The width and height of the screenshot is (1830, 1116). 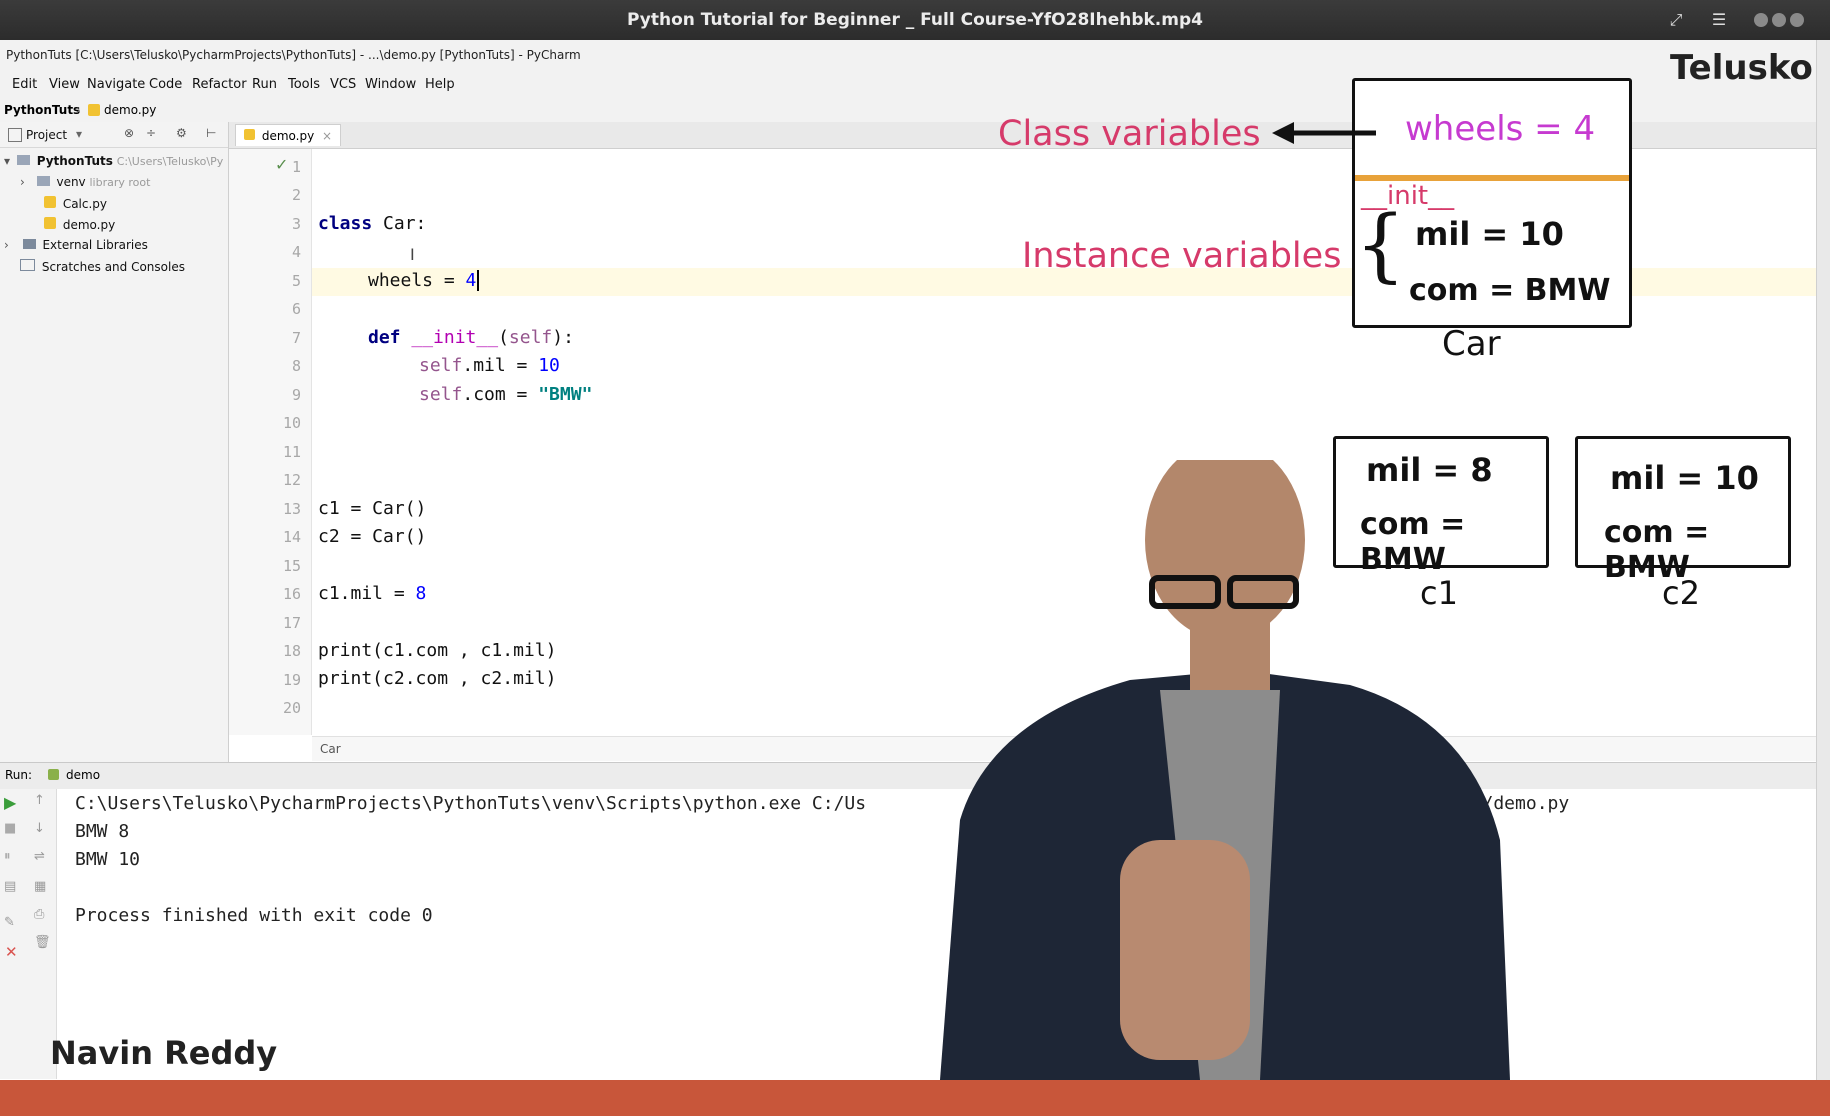 I want to click on car-mil-text: mil = 10, so click(x=1489, y=234).